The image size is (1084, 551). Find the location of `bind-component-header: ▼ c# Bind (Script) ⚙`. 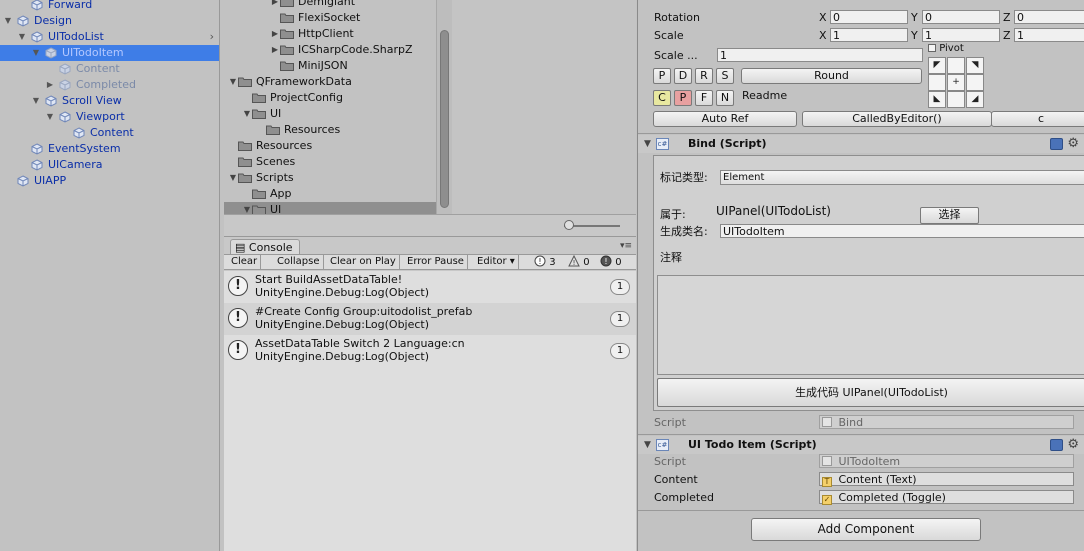

bind-component-header: ▼ c# Bind (Script) ⚙ is located at coordinates (861, 144).